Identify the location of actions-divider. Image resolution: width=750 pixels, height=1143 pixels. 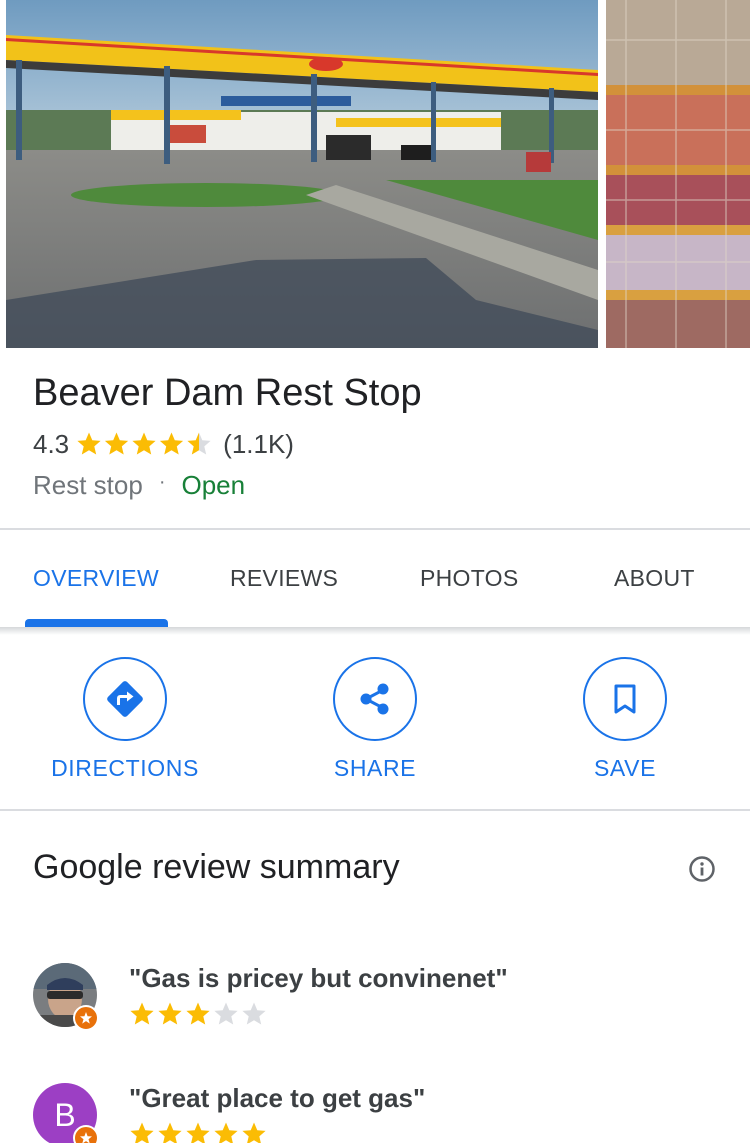
(375, 810).